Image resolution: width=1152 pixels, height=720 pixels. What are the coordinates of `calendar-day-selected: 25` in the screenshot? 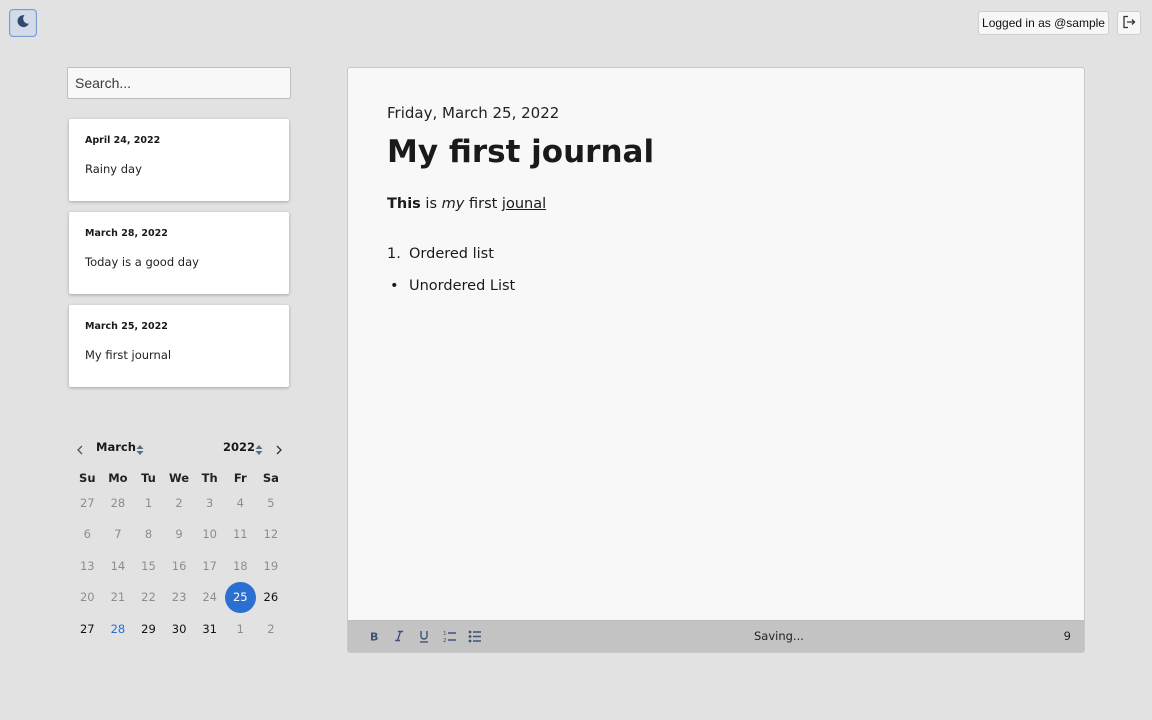 It's located at (240, 598).